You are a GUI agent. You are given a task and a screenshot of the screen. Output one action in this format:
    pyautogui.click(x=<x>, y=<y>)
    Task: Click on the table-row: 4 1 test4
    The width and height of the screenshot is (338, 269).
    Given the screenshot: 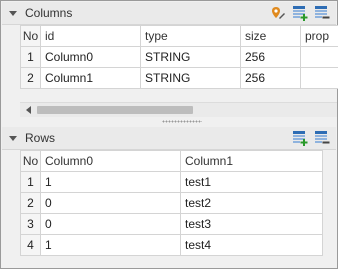 What is the action you would take?
    pyautogui.click(x=171, y=245)
    